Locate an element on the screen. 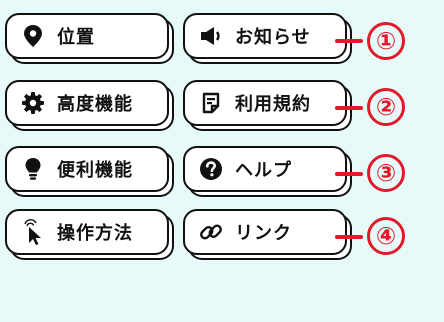 The height and width of the screenshot is (322, 444). advanced-features-label: 高度機能 is located at coordinates (95, 104).